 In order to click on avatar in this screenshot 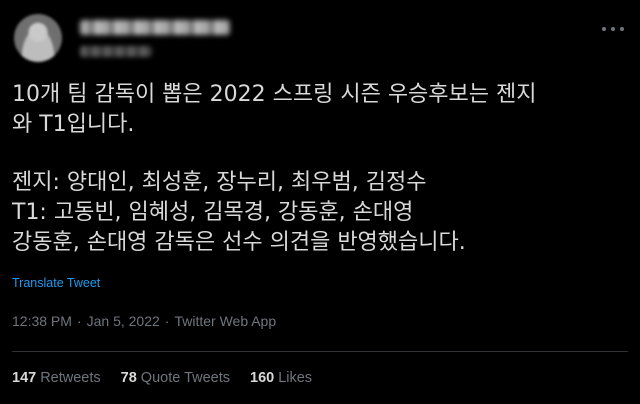, I will do `click(38, 38)`.